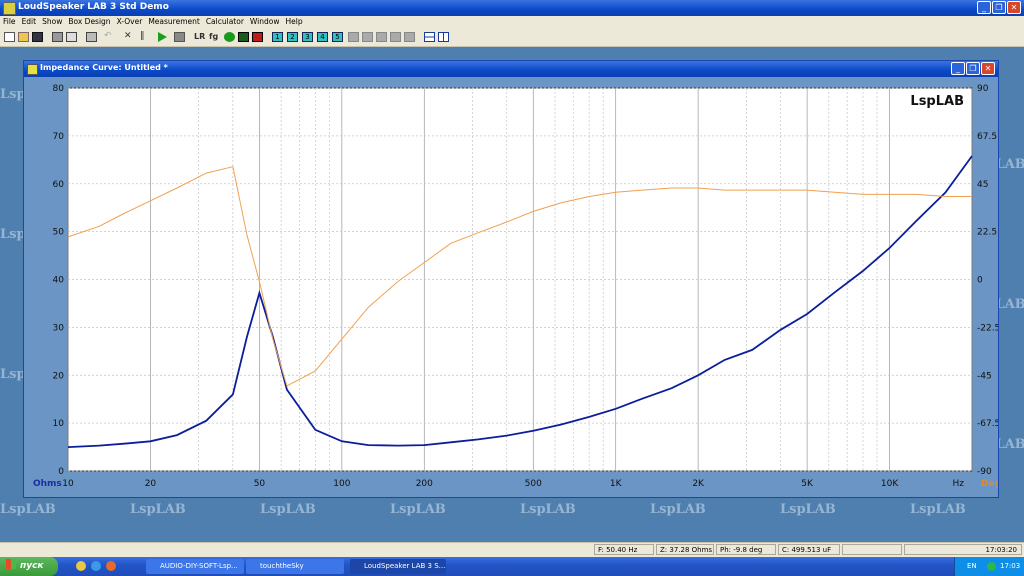  What do you see at coordinates (265, 21) in the screenshot?
I see `menu-window: Window` at bounding box center [265, 21].